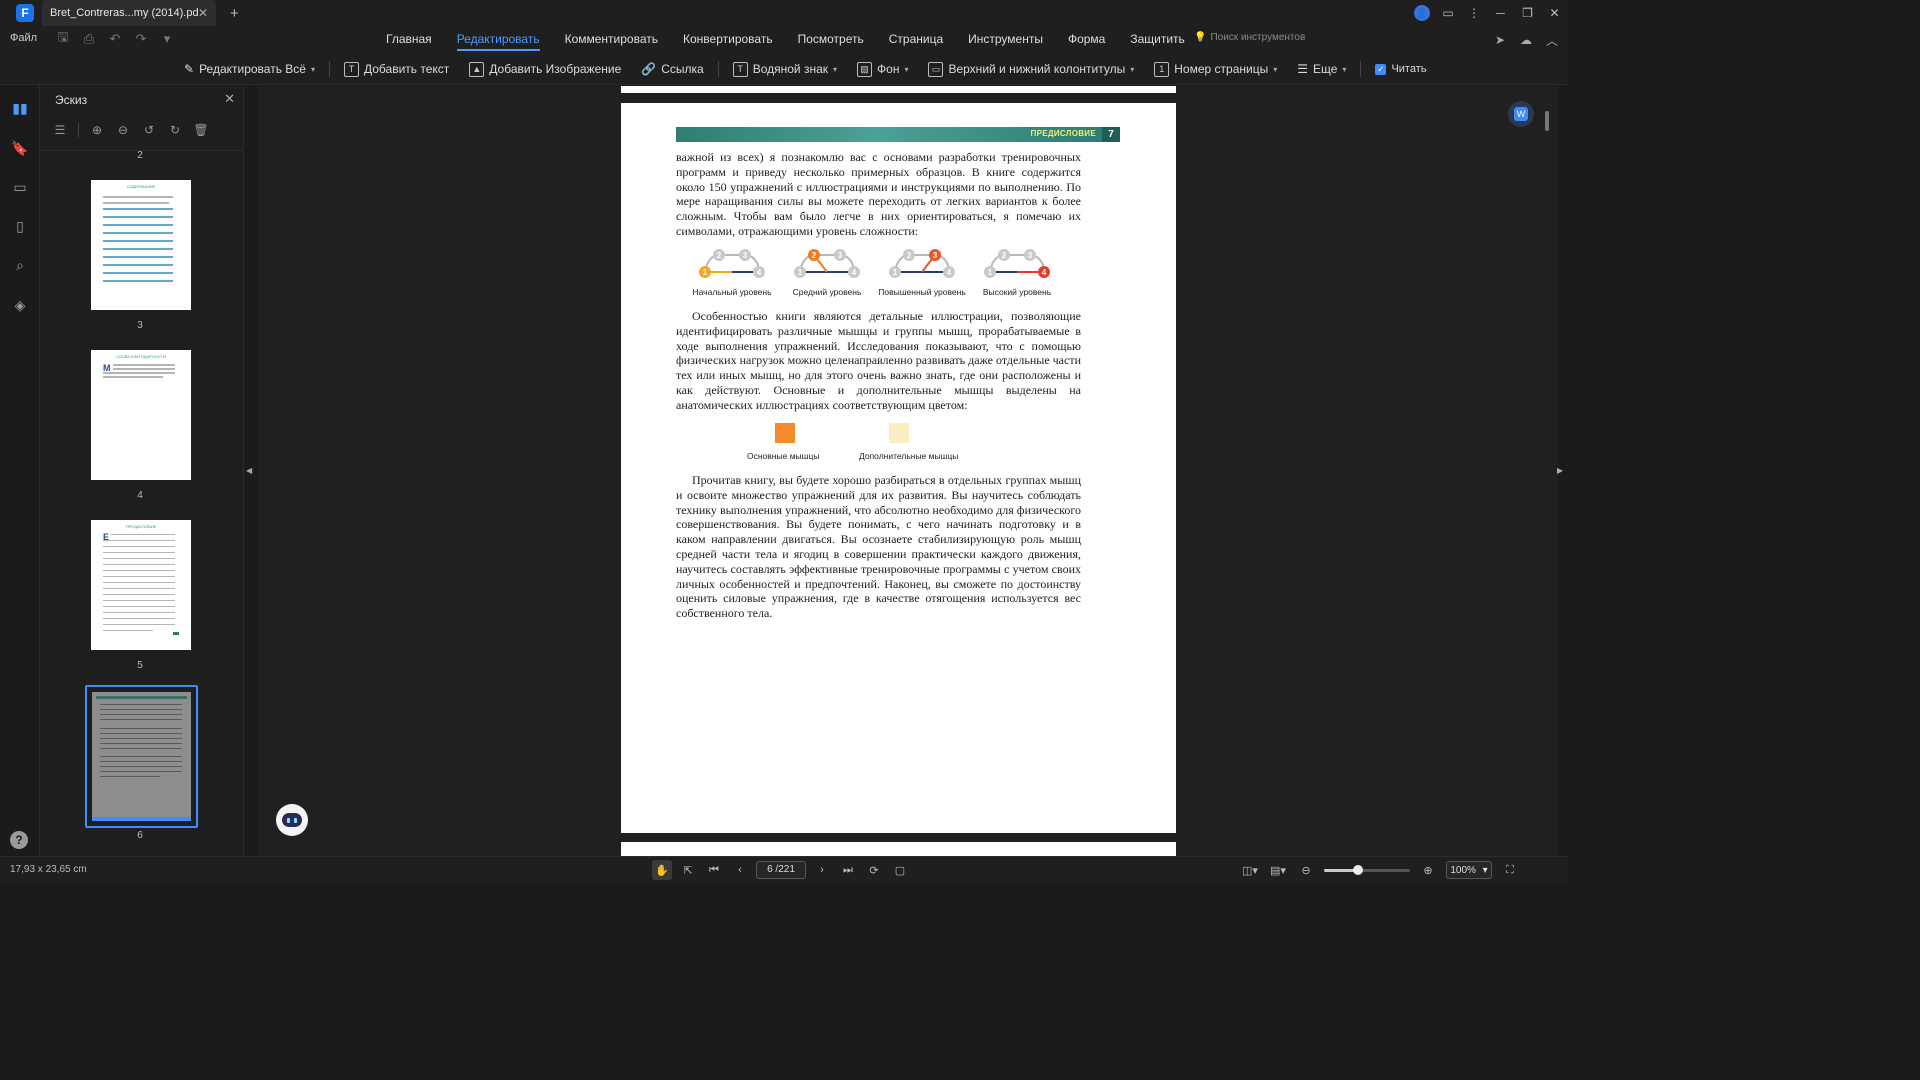 The height and width of the screenshot is (1080, 1920). I want to click on document-tab: Bret_Contreras...my (2014).pdf ✕, so click(129, 13).